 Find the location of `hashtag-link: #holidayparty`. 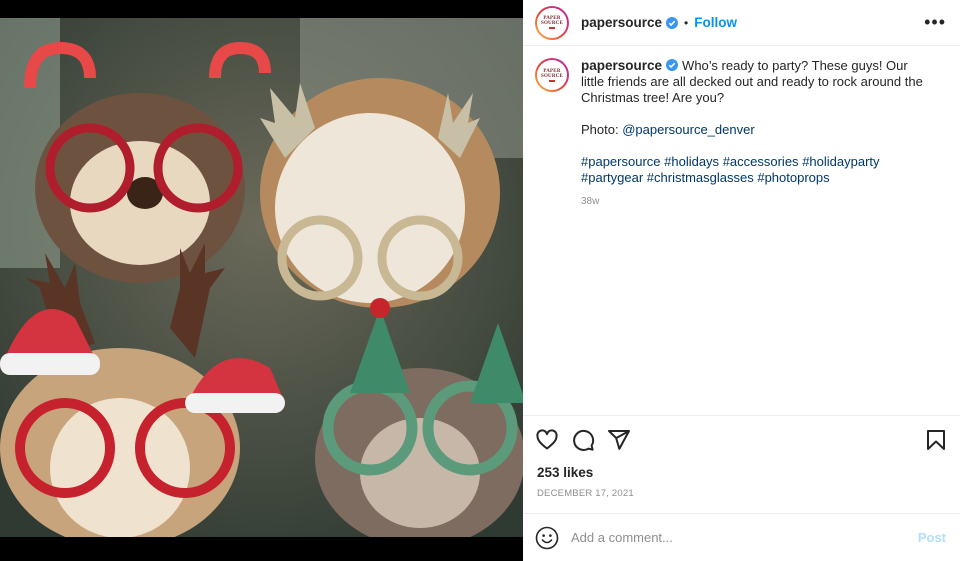

hashtag-link: #holidayparty is located at coordinates (840, 161).